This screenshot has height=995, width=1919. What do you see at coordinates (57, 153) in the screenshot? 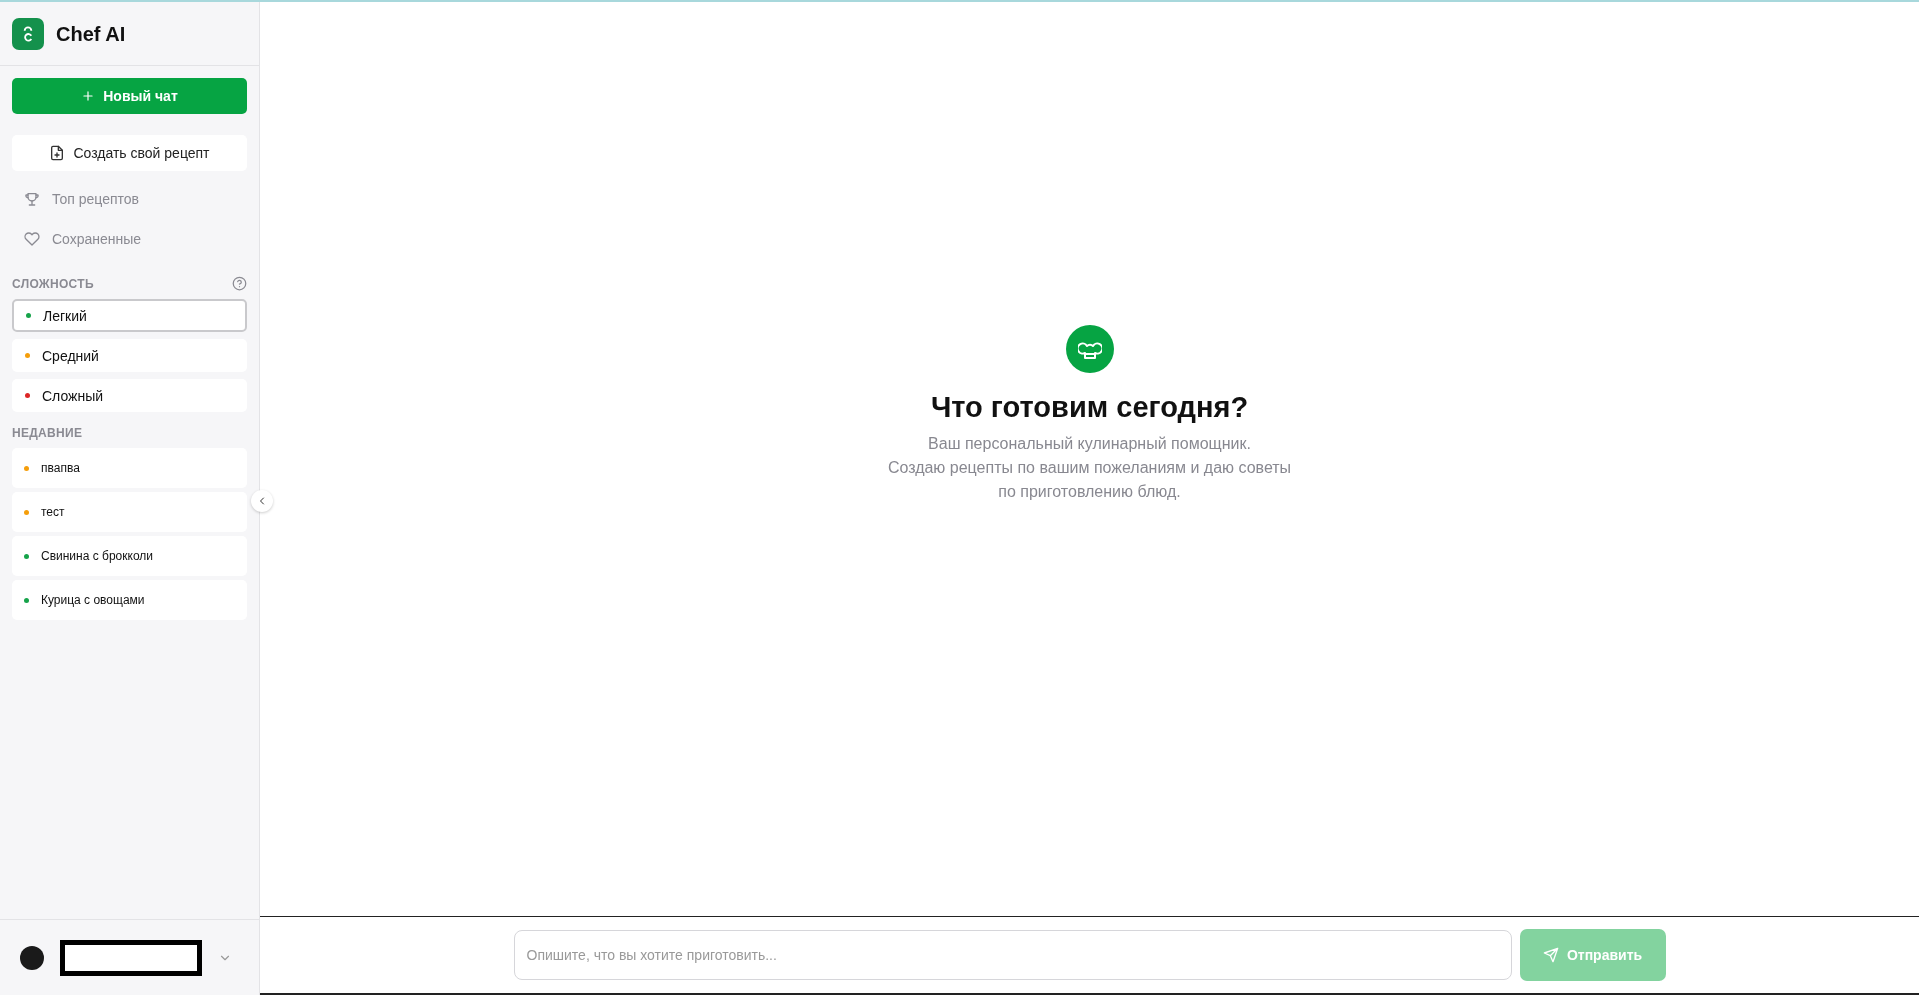
I see `file-plus-icon` at bounding box center [57, 153].